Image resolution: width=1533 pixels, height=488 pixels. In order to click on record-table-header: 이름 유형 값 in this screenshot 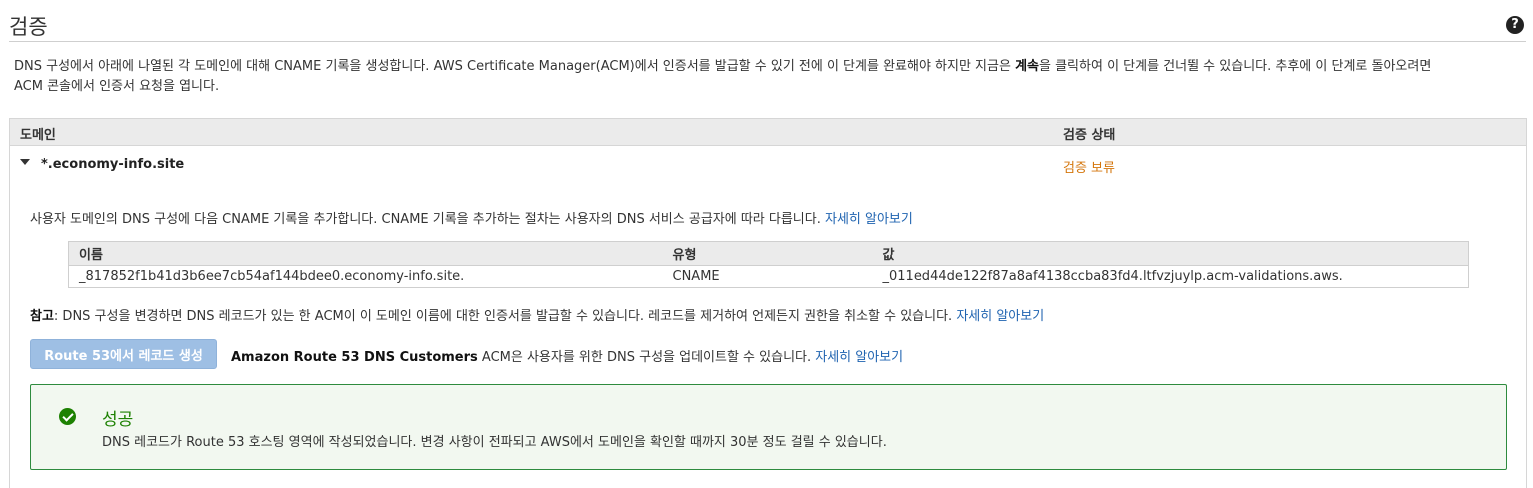, I will do `click(768, 253)`.